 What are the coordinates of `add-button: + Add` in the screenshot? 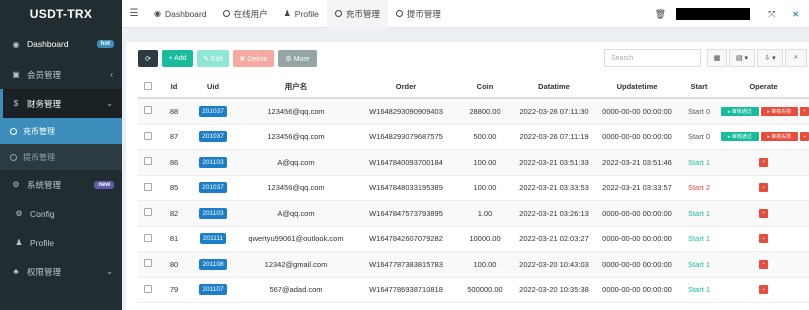 It's located at (177, 58).